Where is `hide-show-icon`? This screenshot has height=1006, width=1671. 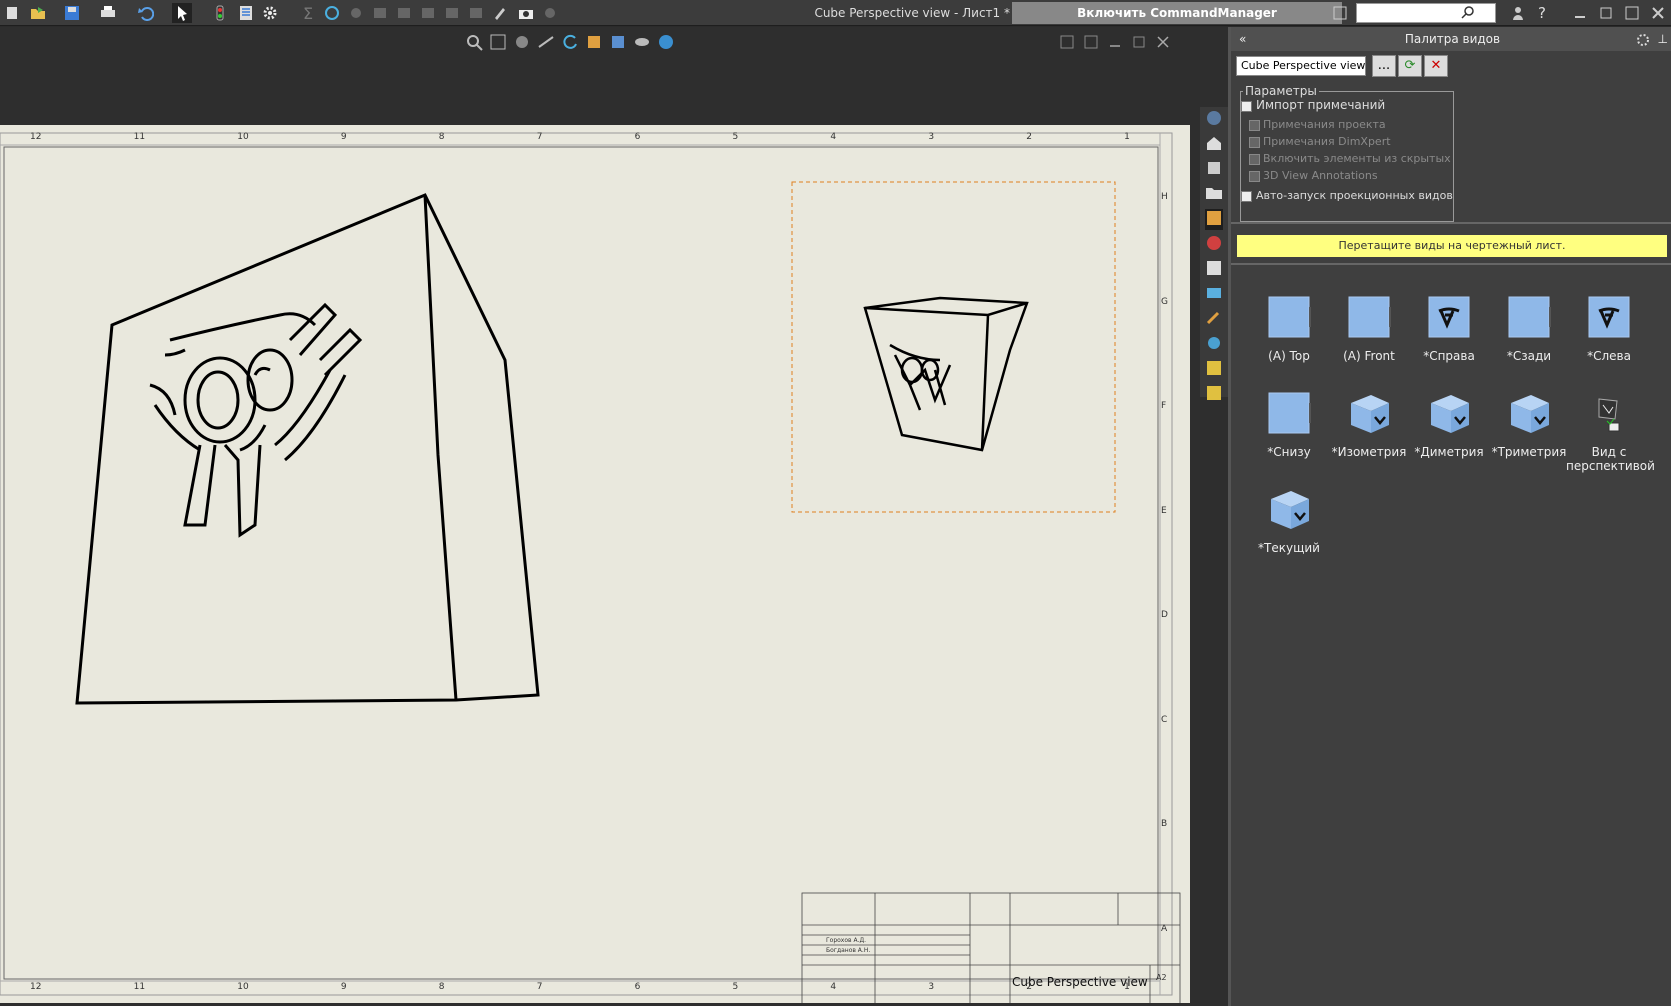
hide-show-icon is located at coordinates (642, 43).